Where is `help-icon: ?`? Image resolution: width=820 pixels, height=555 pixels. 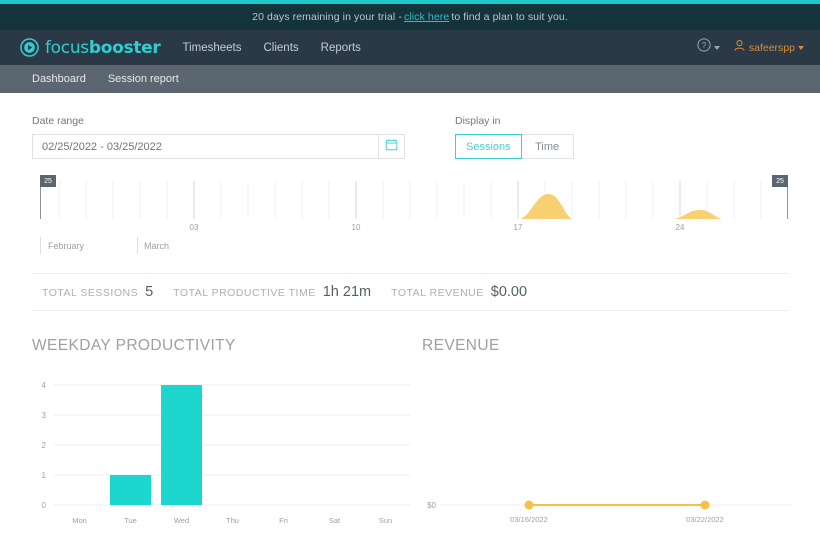 help-icon: ? is located at coordinates (704, 47).